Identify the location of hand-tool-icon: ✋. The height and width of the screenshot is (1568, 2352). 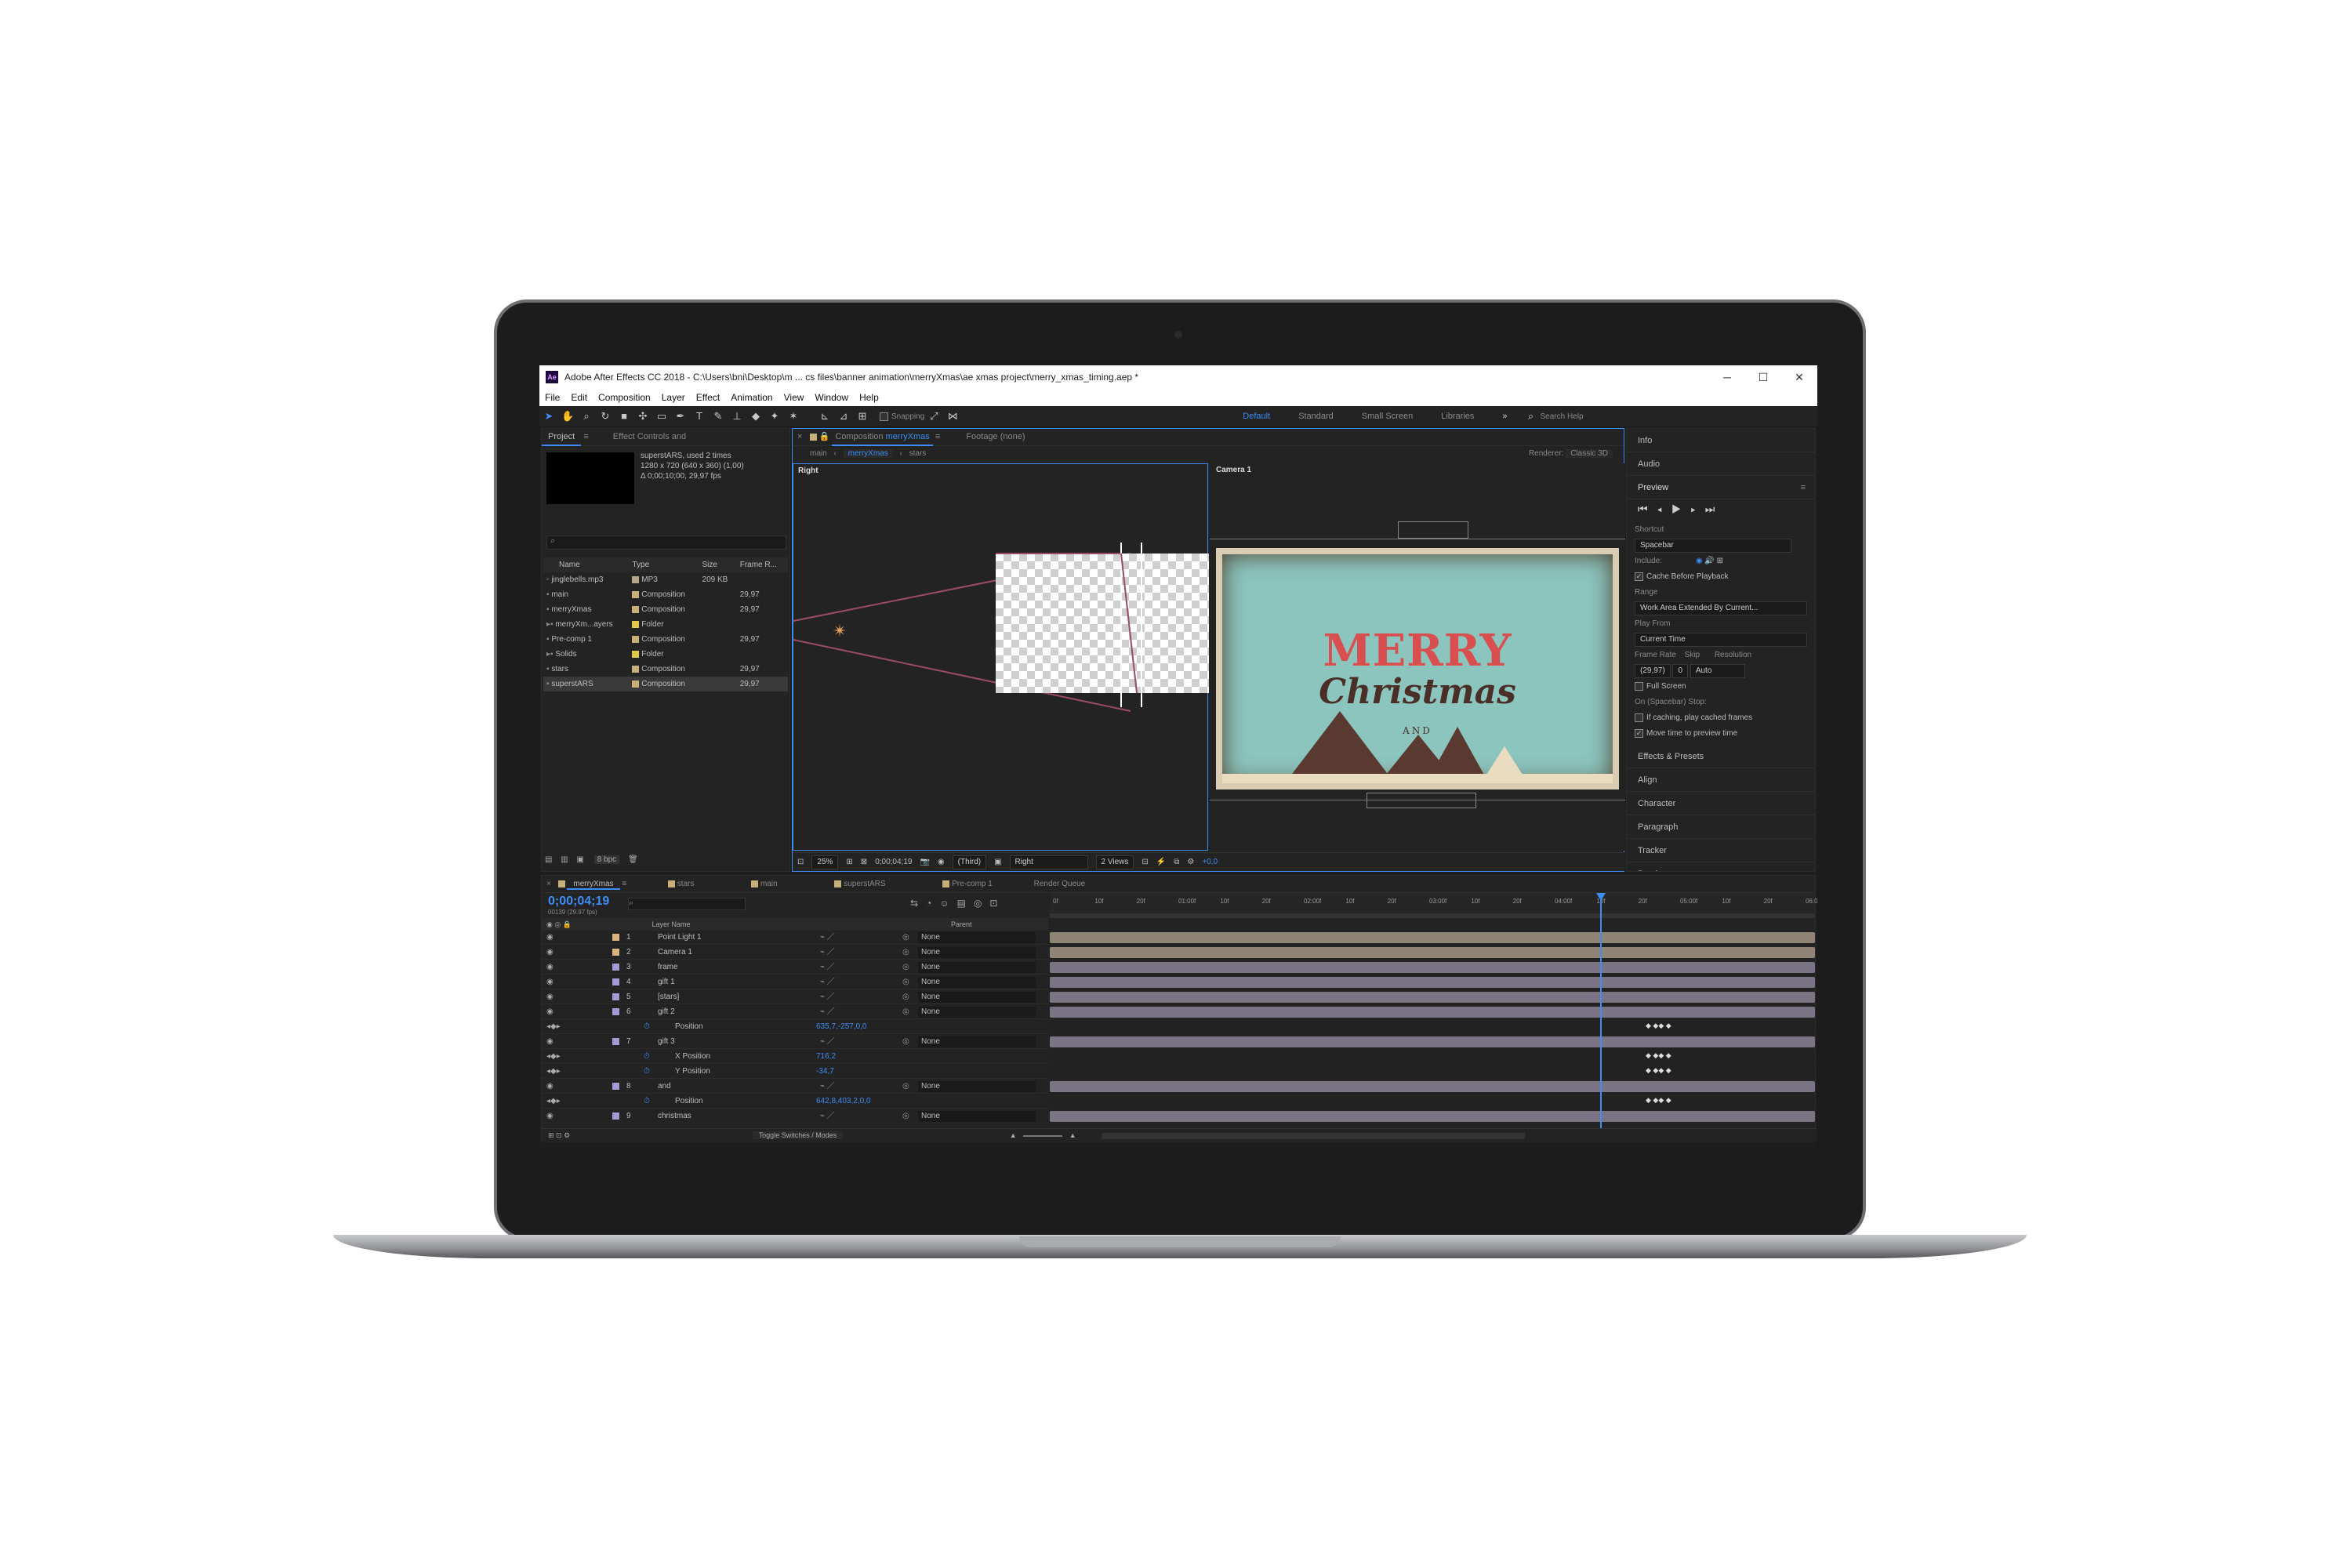
(567, 416).